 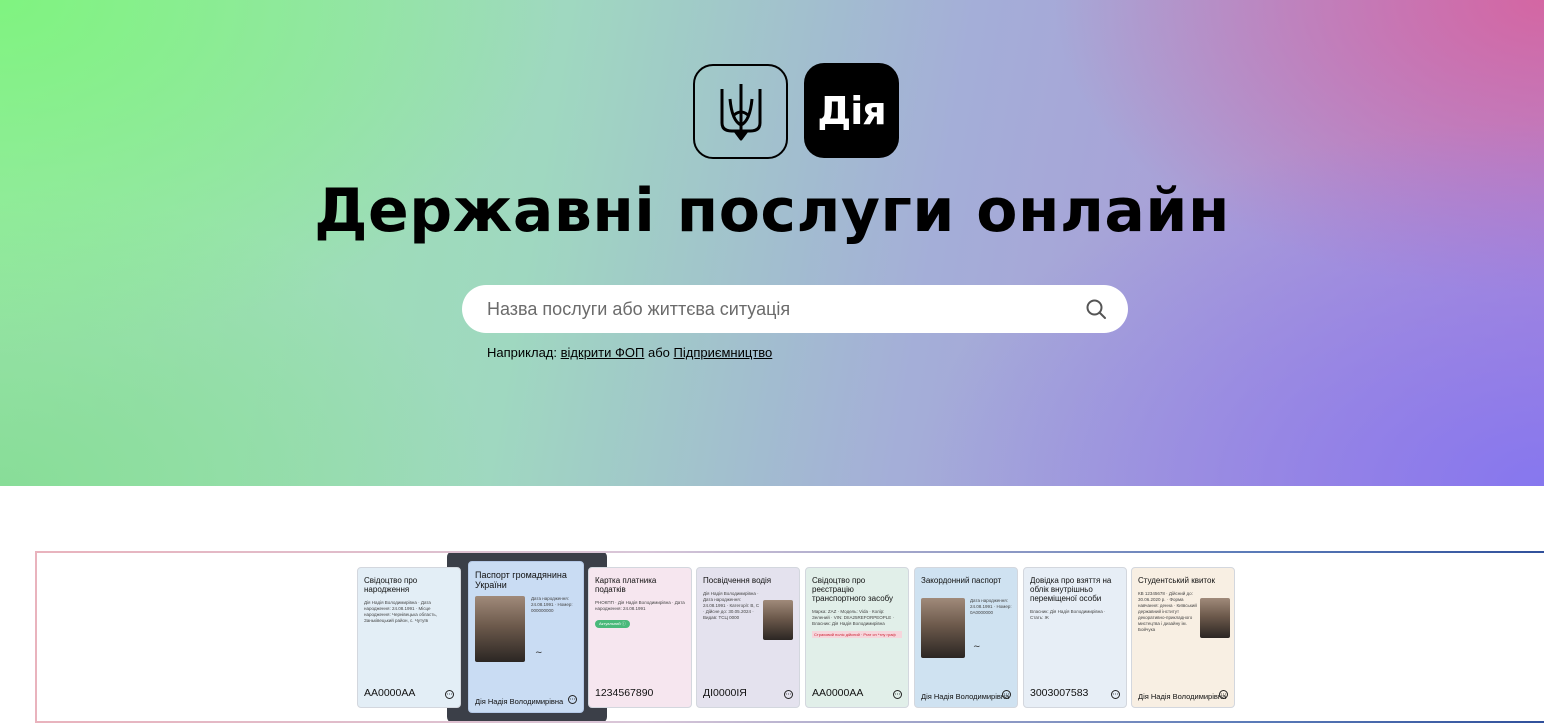 I want to click on search-button, so click(x=1096, y=309).